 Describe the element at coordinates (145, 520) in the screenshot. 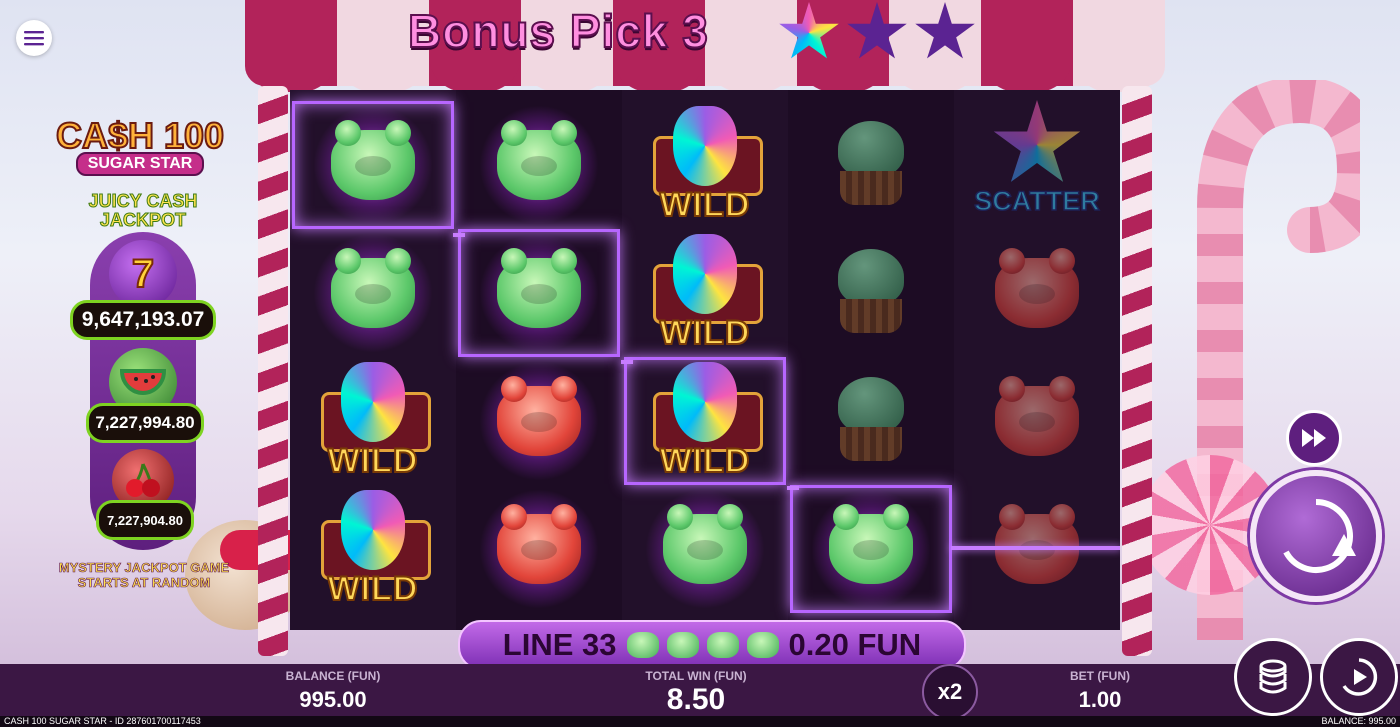

I see `jackpot-tier-3-value: 7,227,904.80` at that location.